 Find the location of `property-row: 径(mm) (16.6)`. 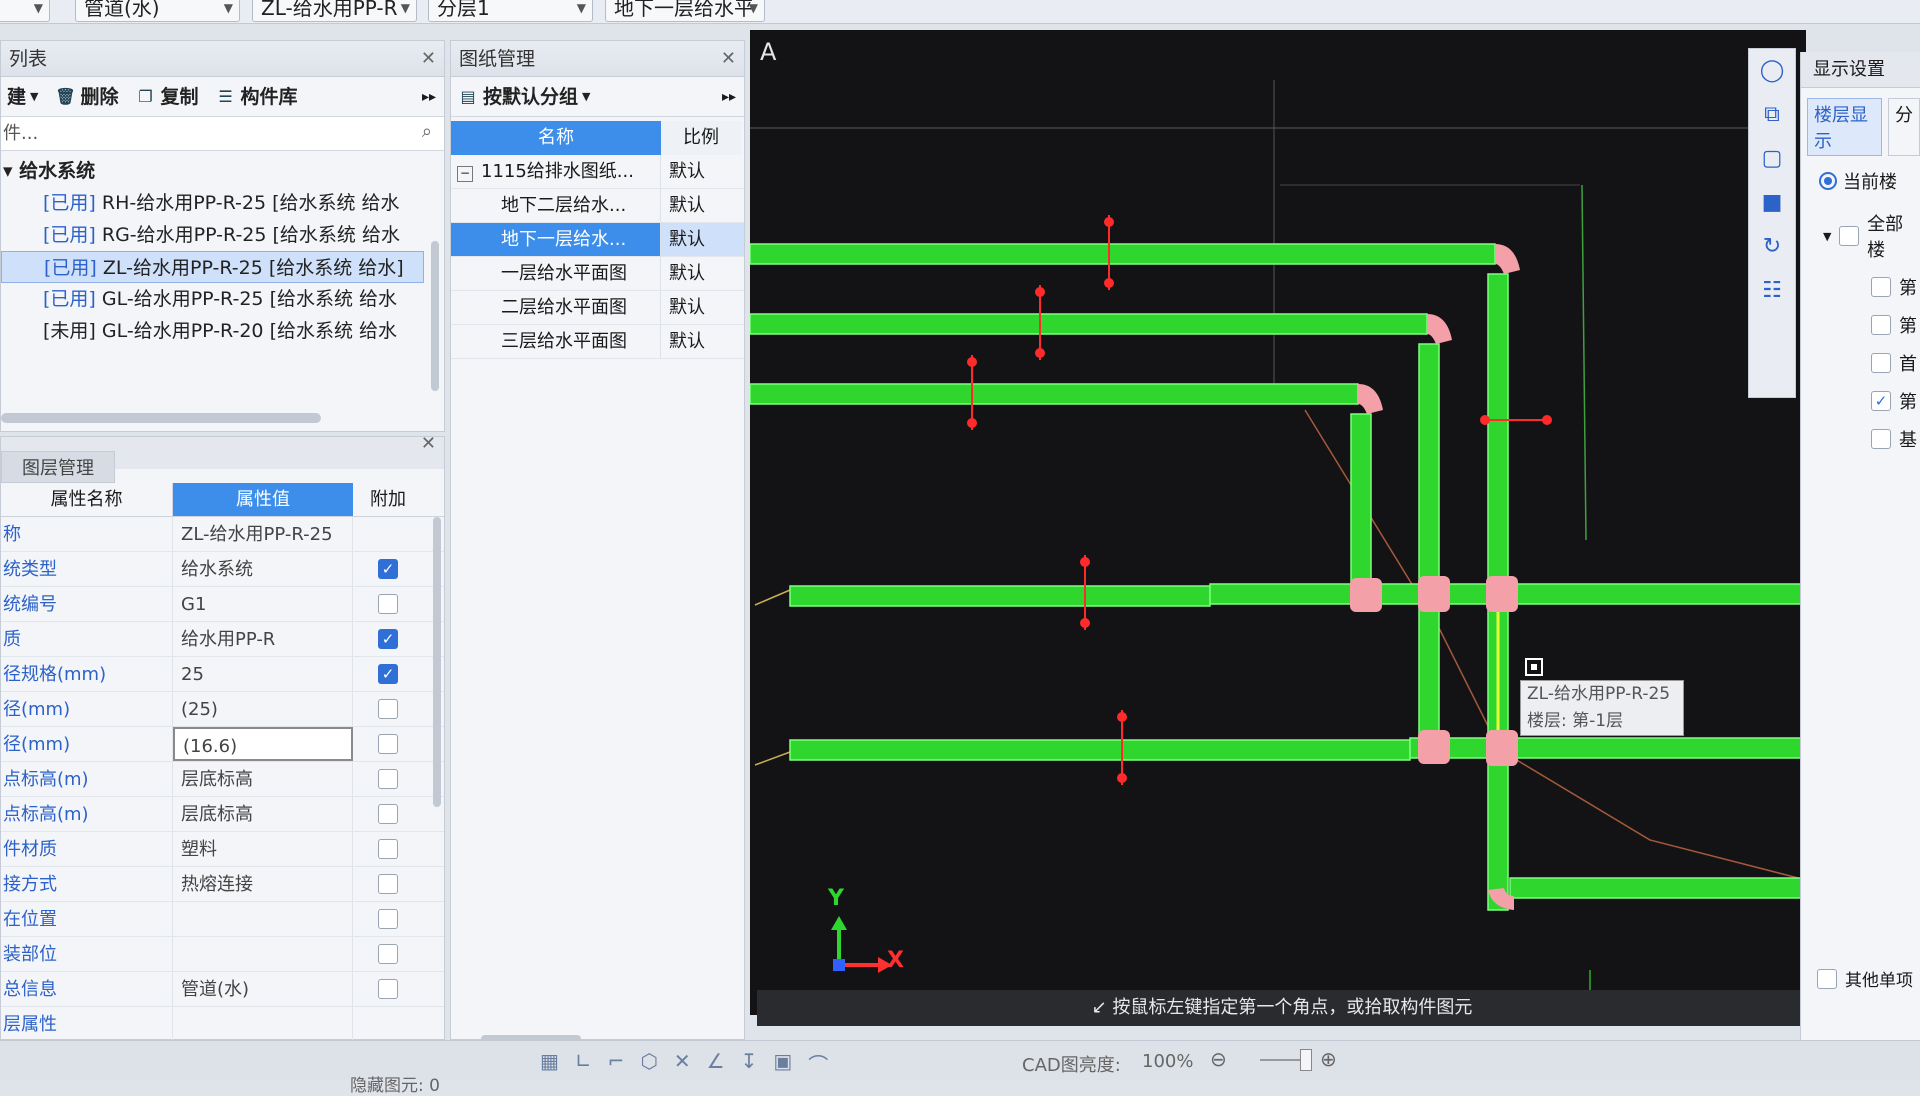

property-row: 径(mm) (16.6) is located at coordinates (222, 744).